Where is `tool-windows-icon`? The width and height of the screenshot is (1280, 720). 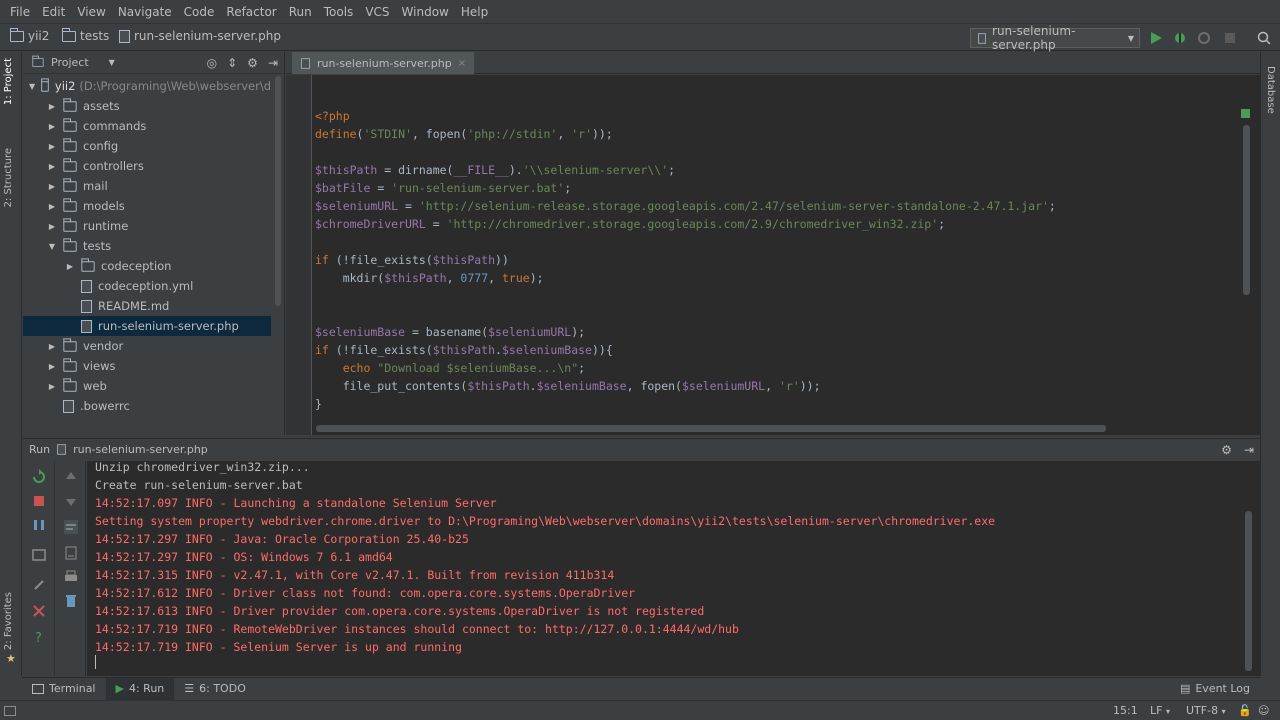
tool-windows-icon is located at coordinates (10, 710).